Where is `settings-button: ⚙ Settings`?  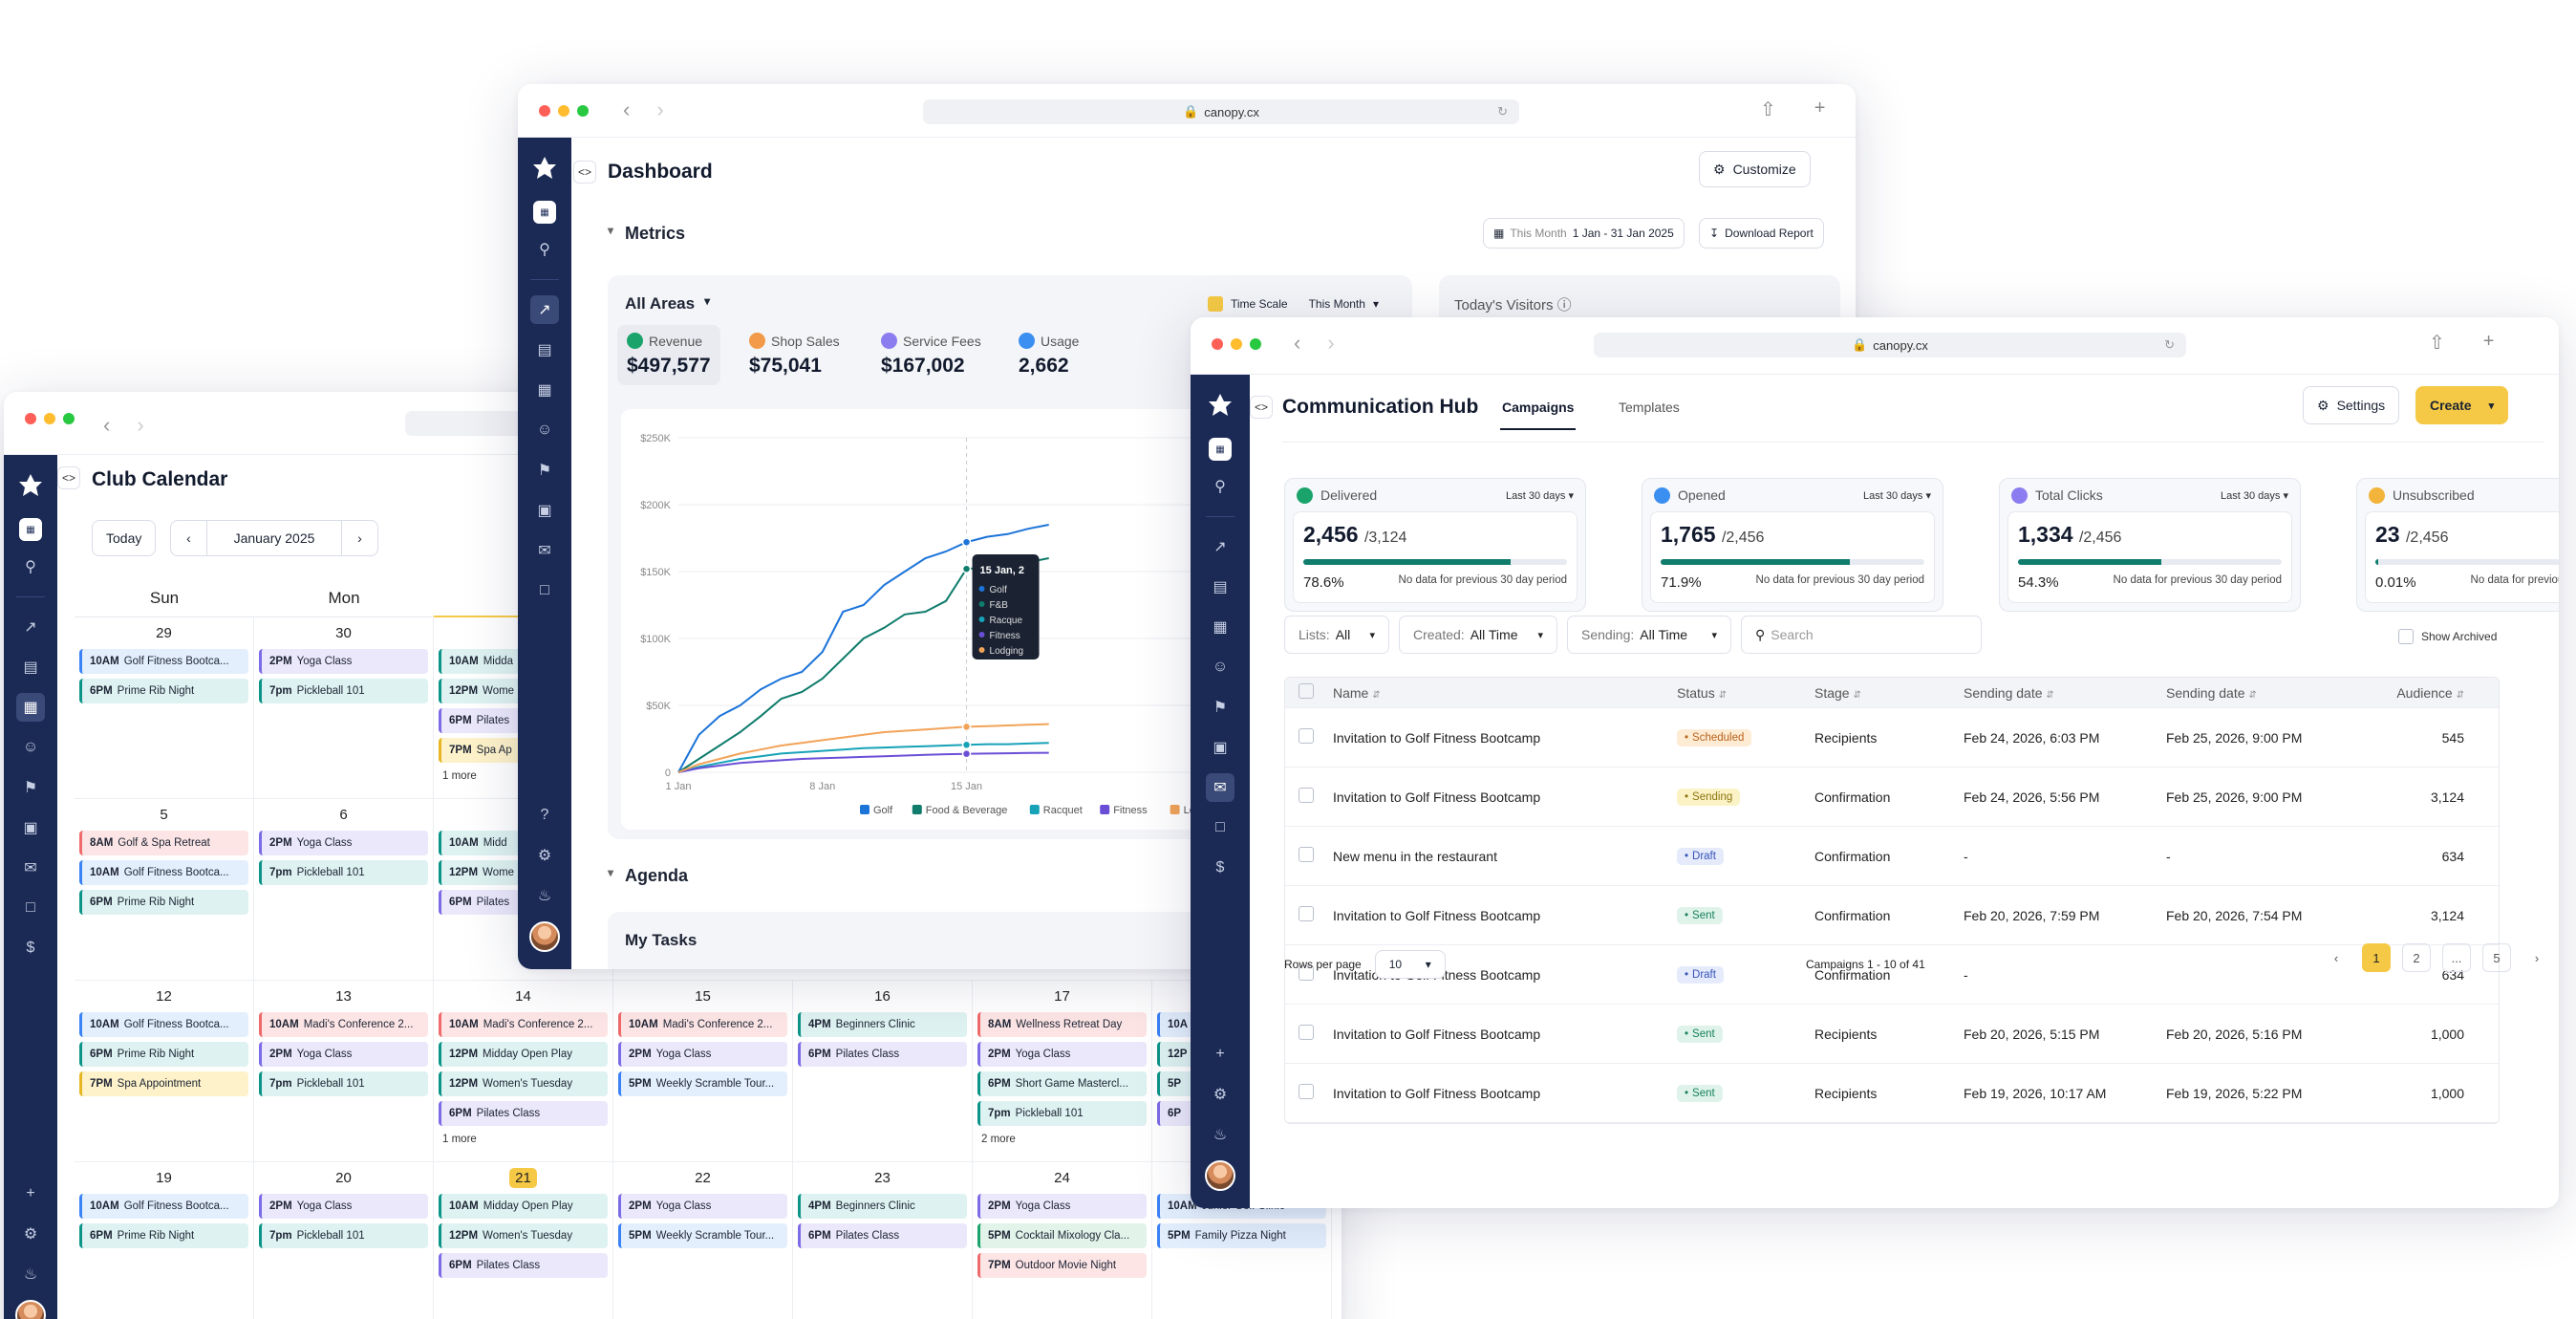 settings-button: ⚙ Settings is located at coordinates (2351, 405).